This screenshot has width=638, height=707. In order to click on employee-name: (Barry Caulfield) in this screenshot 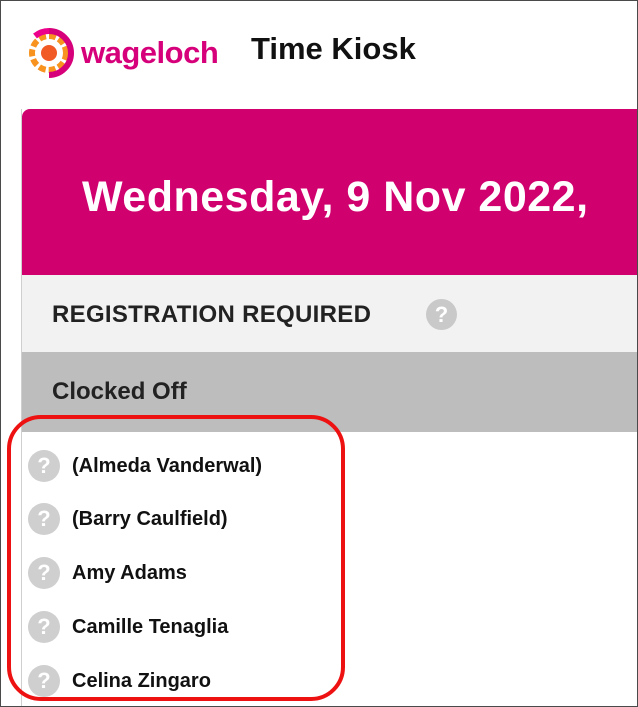, I will do `click(150, 518)`.